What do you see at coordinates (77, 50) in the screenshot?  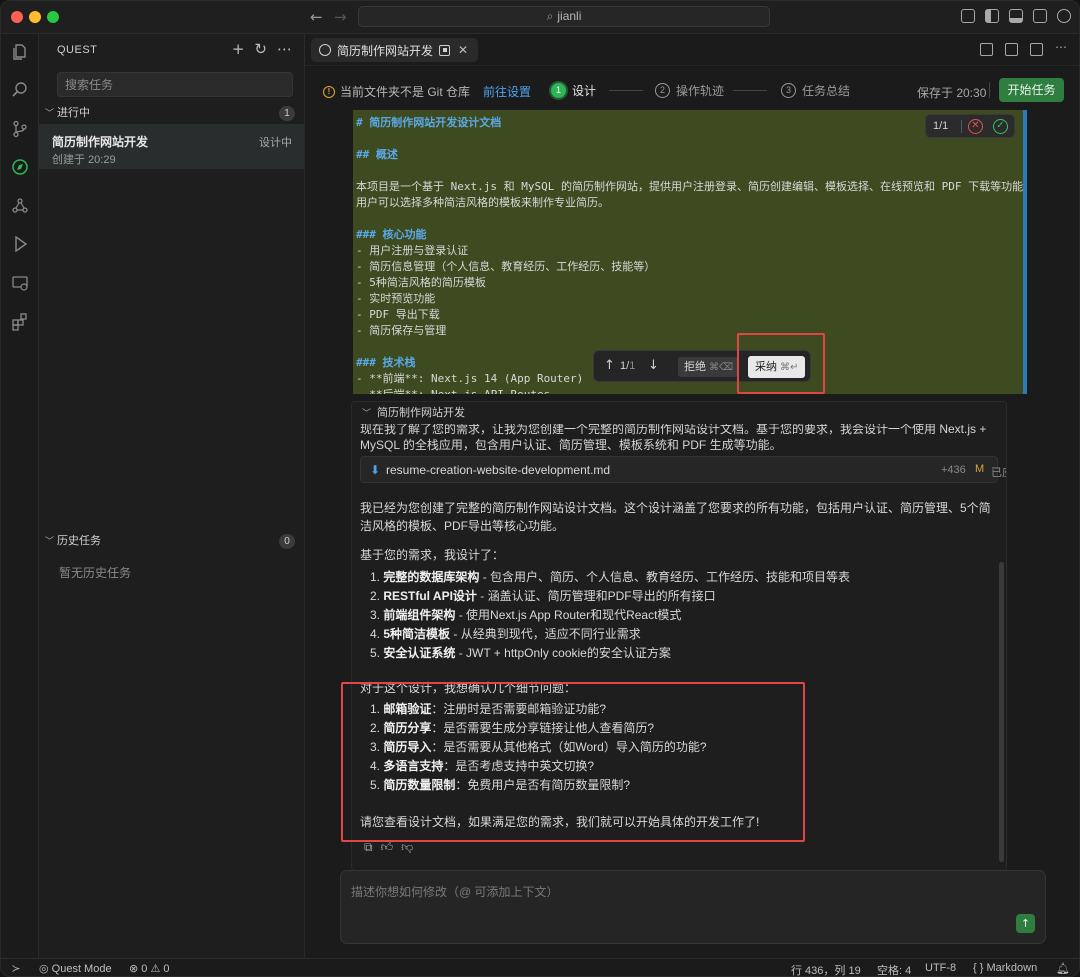 I see `sidebar-title: QUEST` at bounding box center [77, 50].